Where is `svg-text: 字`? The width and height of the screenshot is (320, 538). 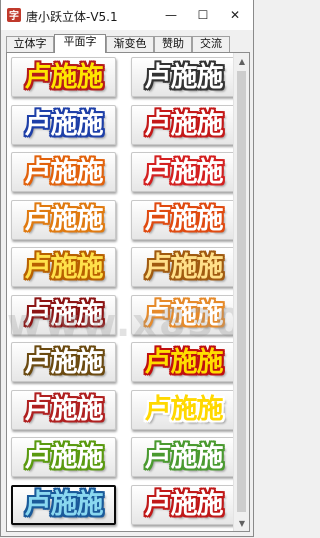
svg-text: 字 is located at coordinates (14, 15).